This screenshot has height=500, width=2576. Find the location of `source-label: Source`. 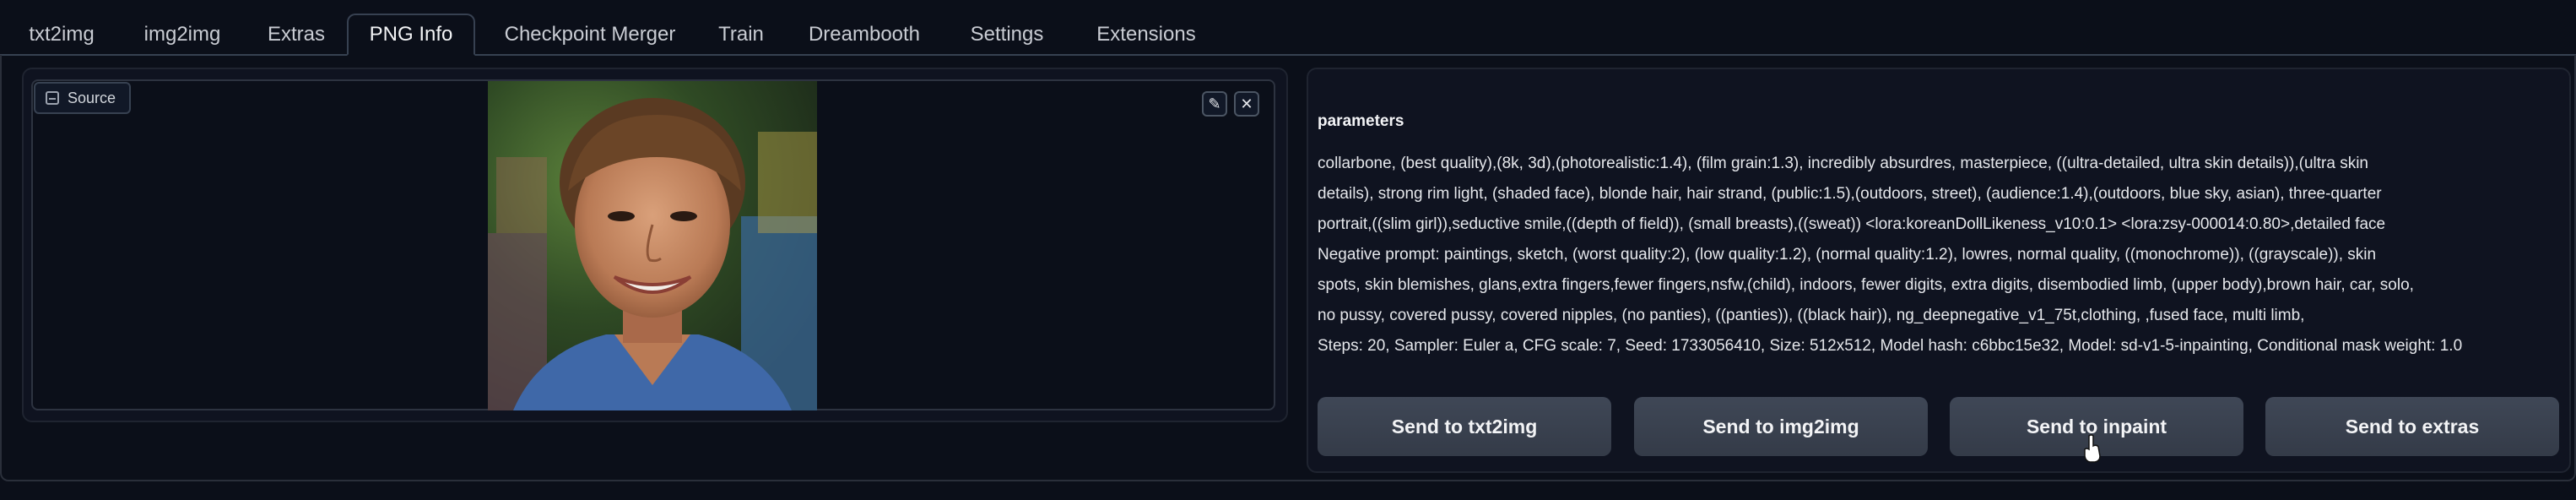

source-label: Source is located at coordinates (82, 98).